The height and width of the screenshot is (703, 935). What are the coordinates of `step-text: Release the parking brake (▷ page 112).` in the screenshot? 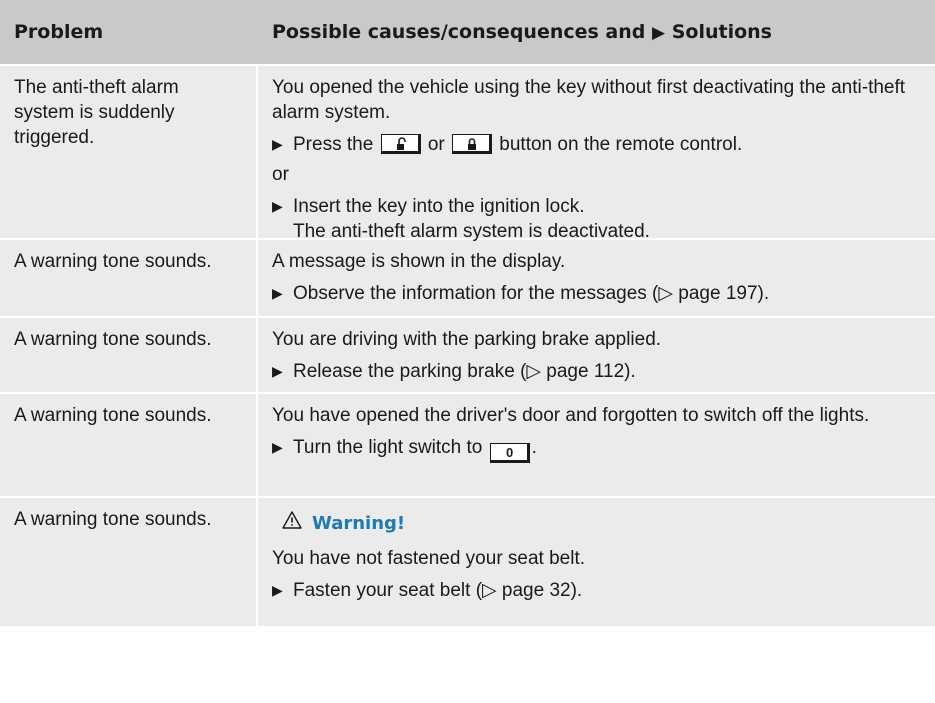 It's located at (464, 371).